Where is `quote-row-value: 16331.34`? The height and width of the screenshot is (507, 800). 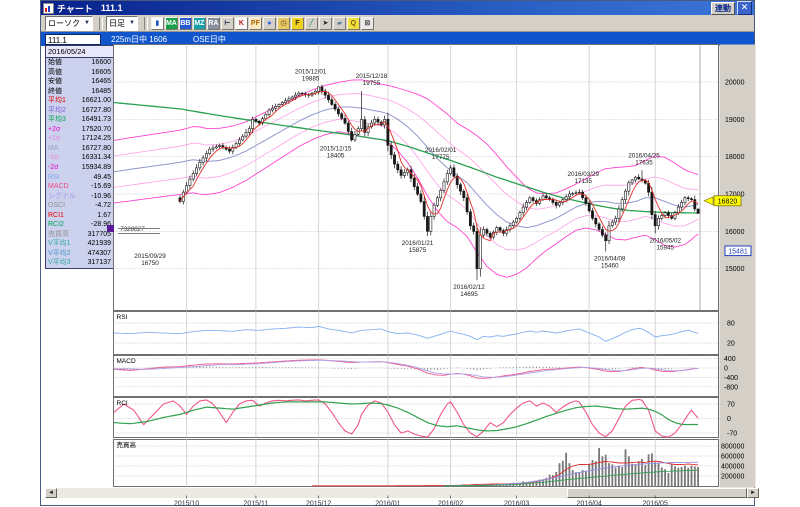 quote-row-value: 16331.34 is located at coordinates (96, 158).